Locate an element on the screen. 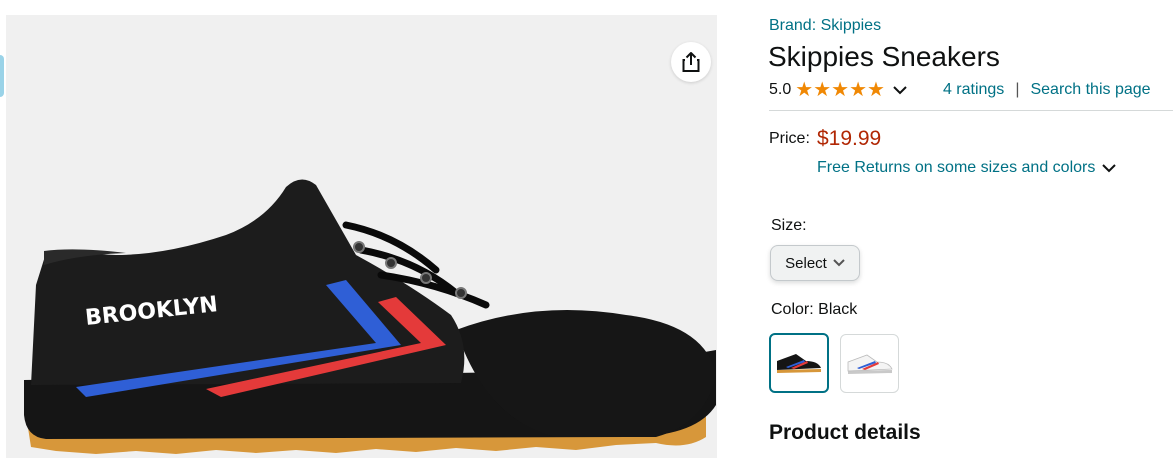 This screenshot has width=1173, height=465. free-returns-link: Free Returns on some sizes and colors is located at coordinates (967, 168).